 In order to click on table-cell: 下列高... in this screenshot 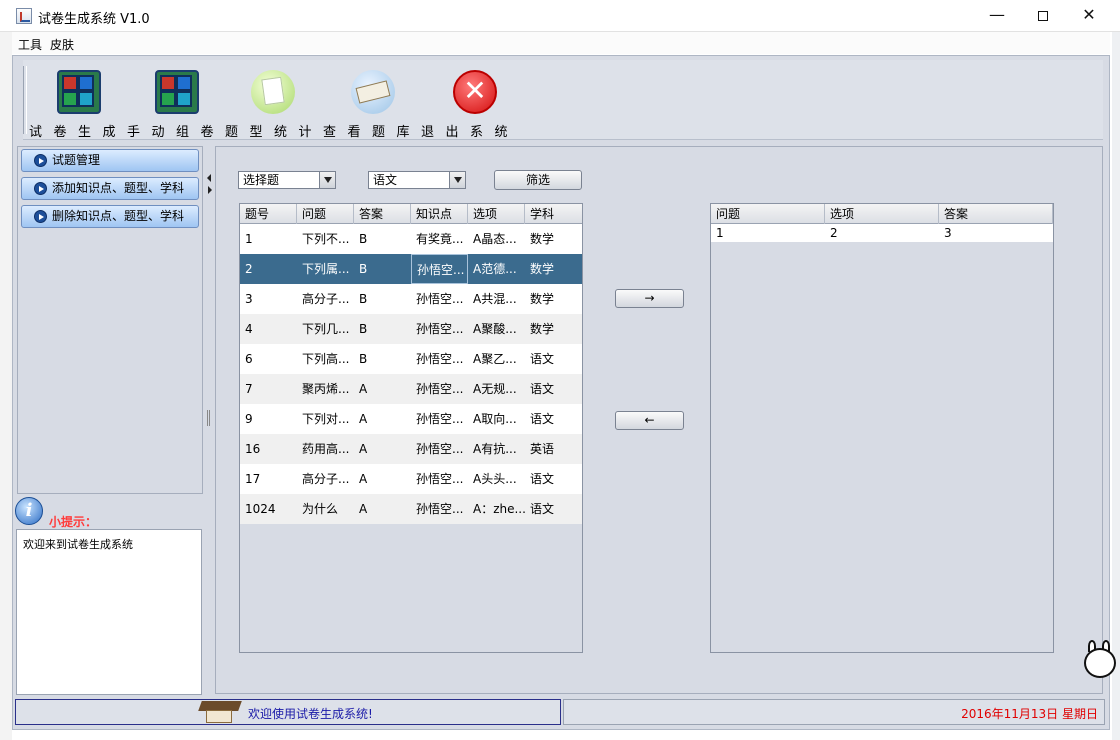, I will do `click(326, 359)`.